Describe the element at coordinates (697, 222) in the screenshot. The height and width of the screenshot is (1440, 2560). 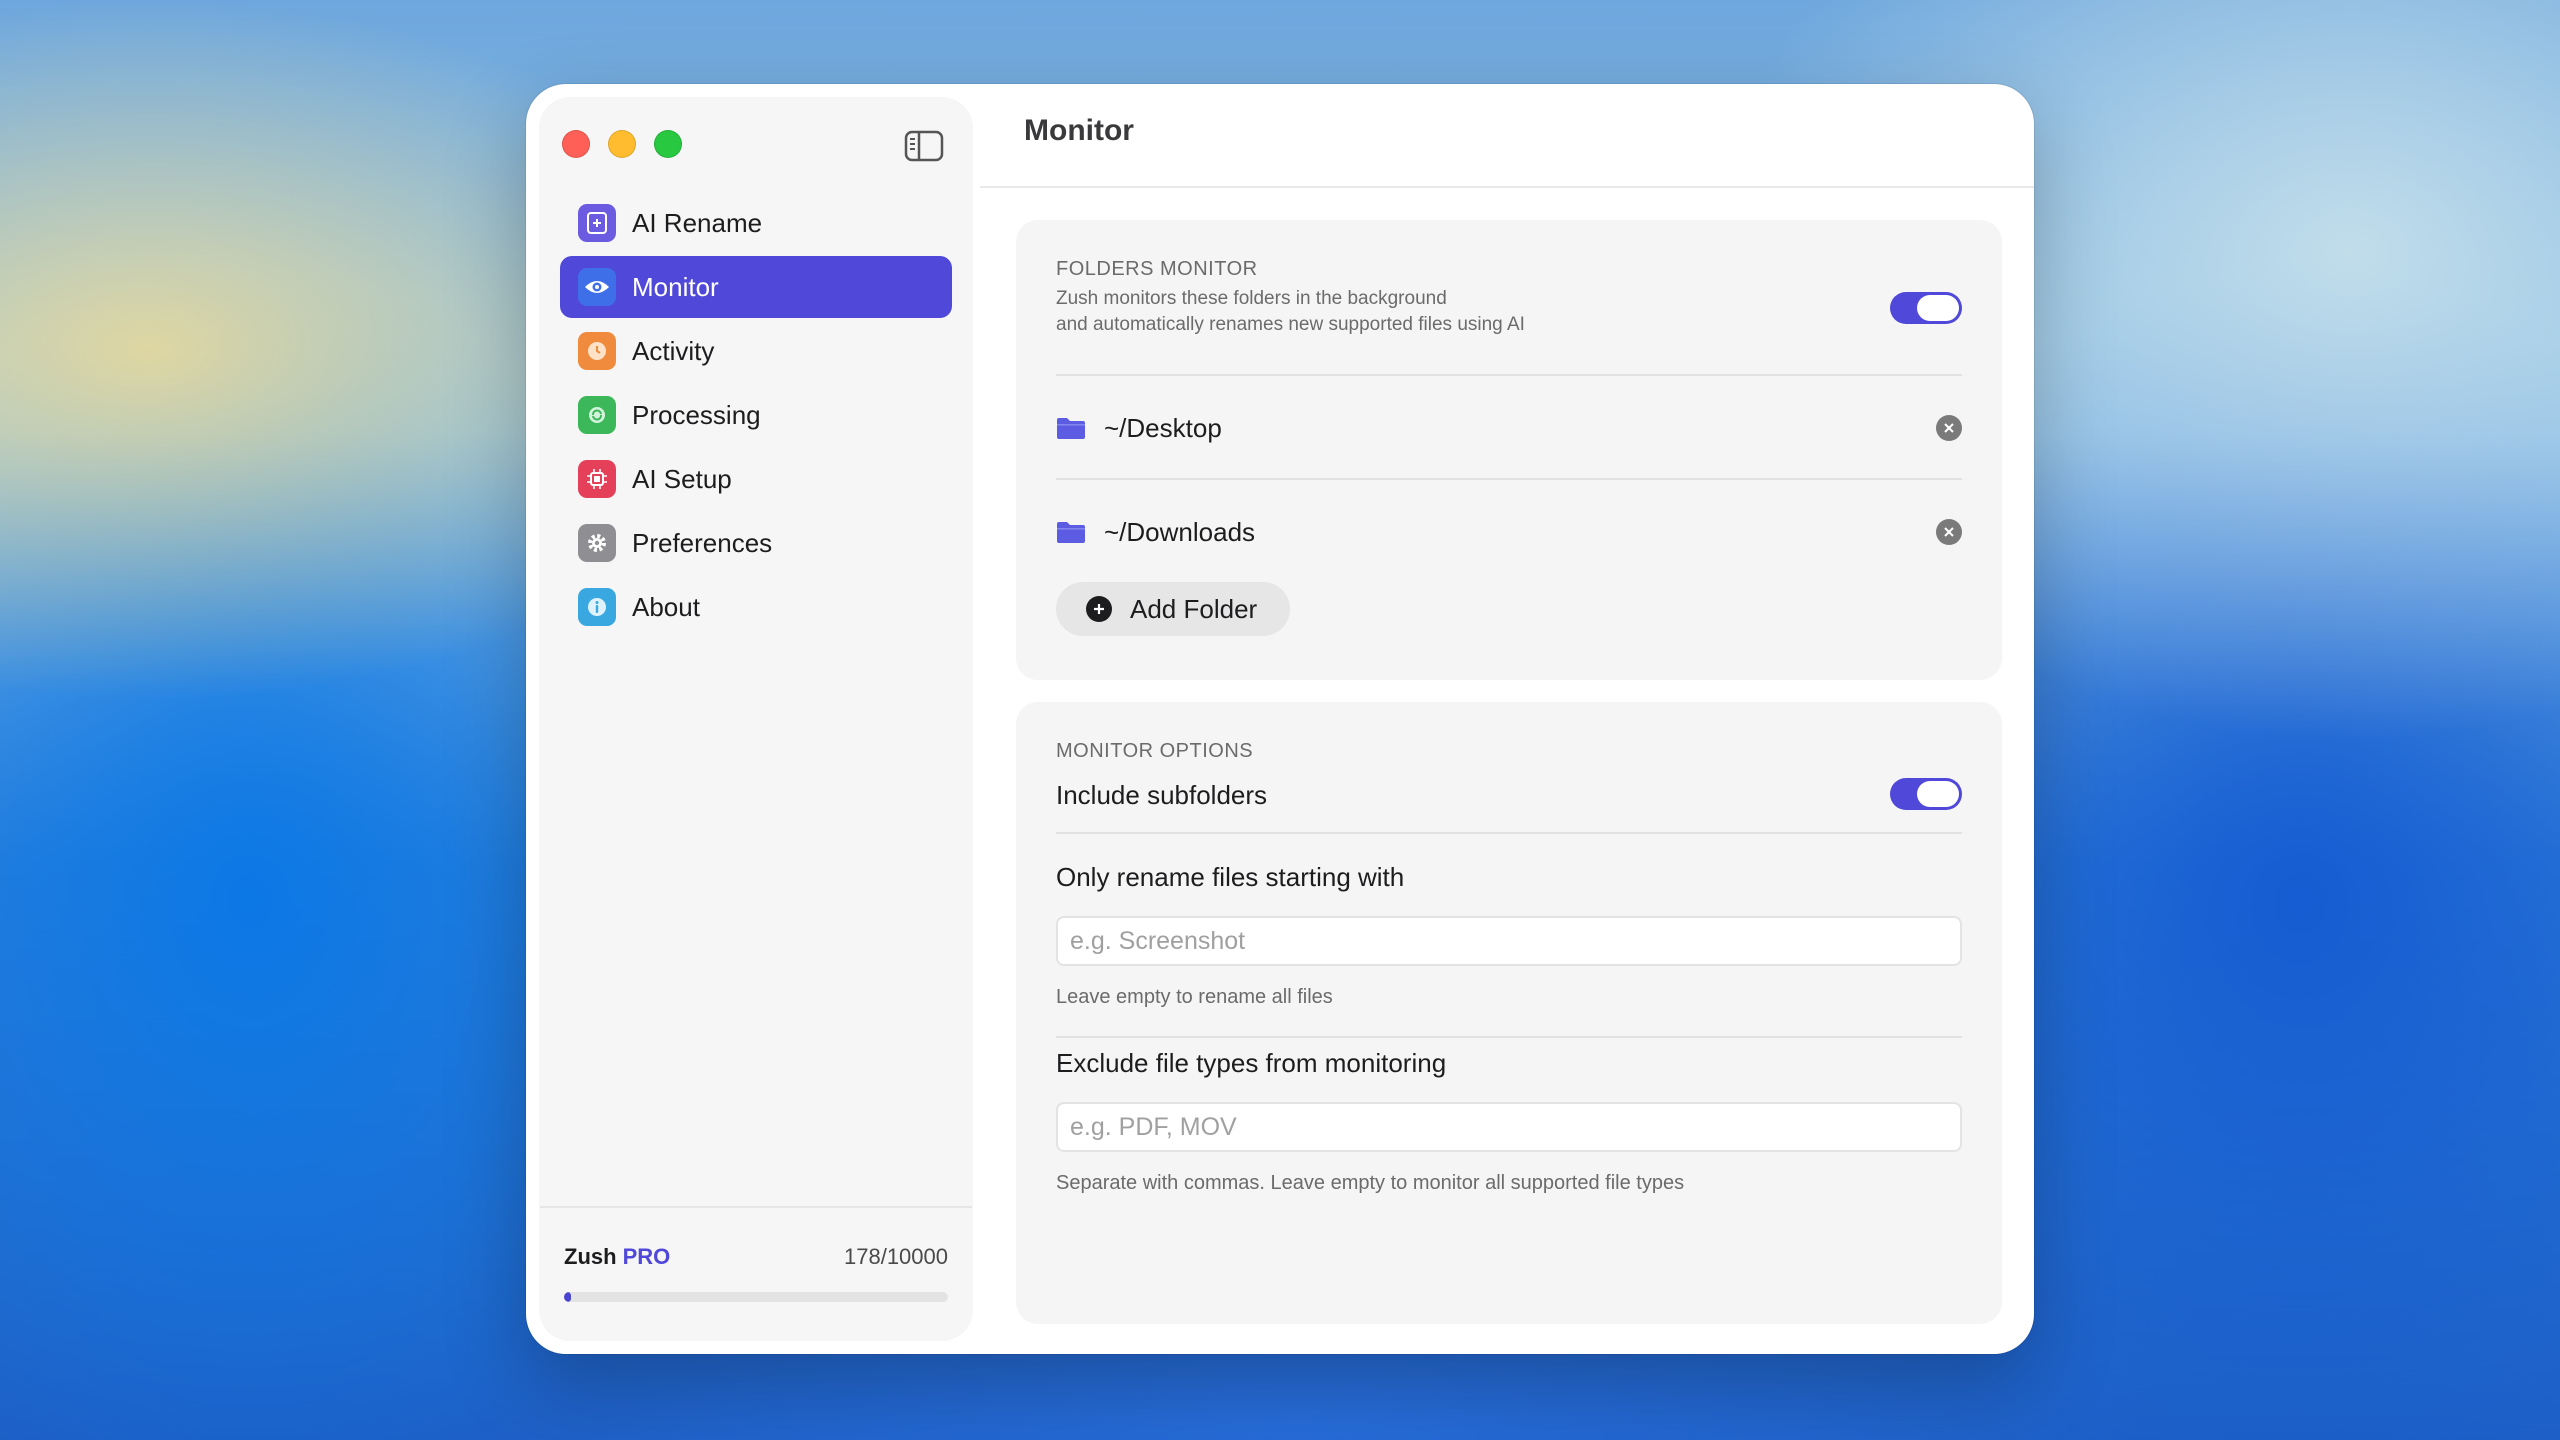
I see `sidebar-item-label: AI Rename` at that location.